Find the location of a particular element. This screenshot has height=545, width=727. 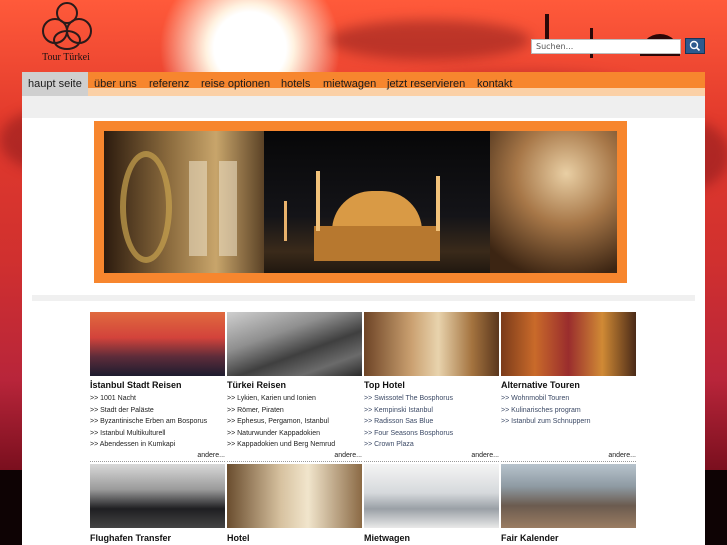

list-item: >> Kappadokien und Berg Nemrud is located at coordinates (294, 445).